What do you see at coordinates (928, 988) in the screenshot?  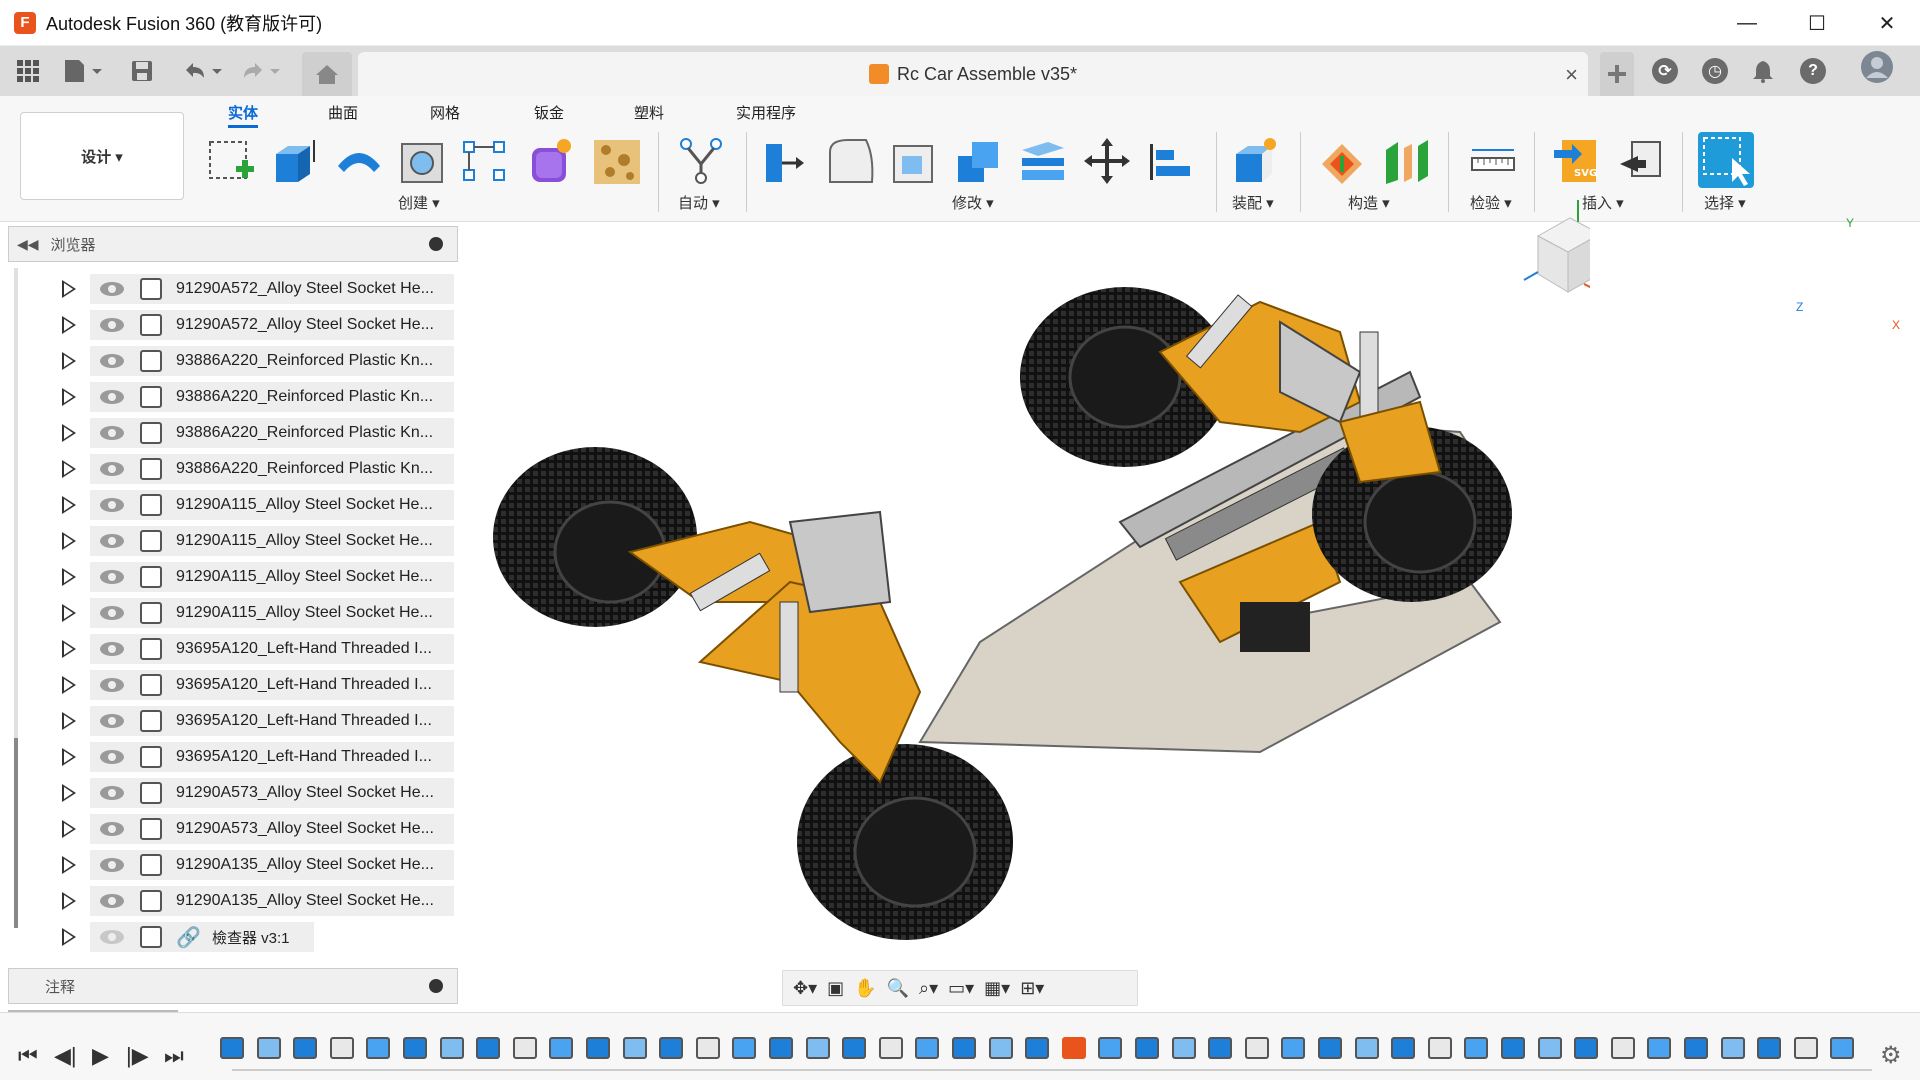 I see `fit-zoom-icon: ⌕▾` at bounding box center [928, 988].